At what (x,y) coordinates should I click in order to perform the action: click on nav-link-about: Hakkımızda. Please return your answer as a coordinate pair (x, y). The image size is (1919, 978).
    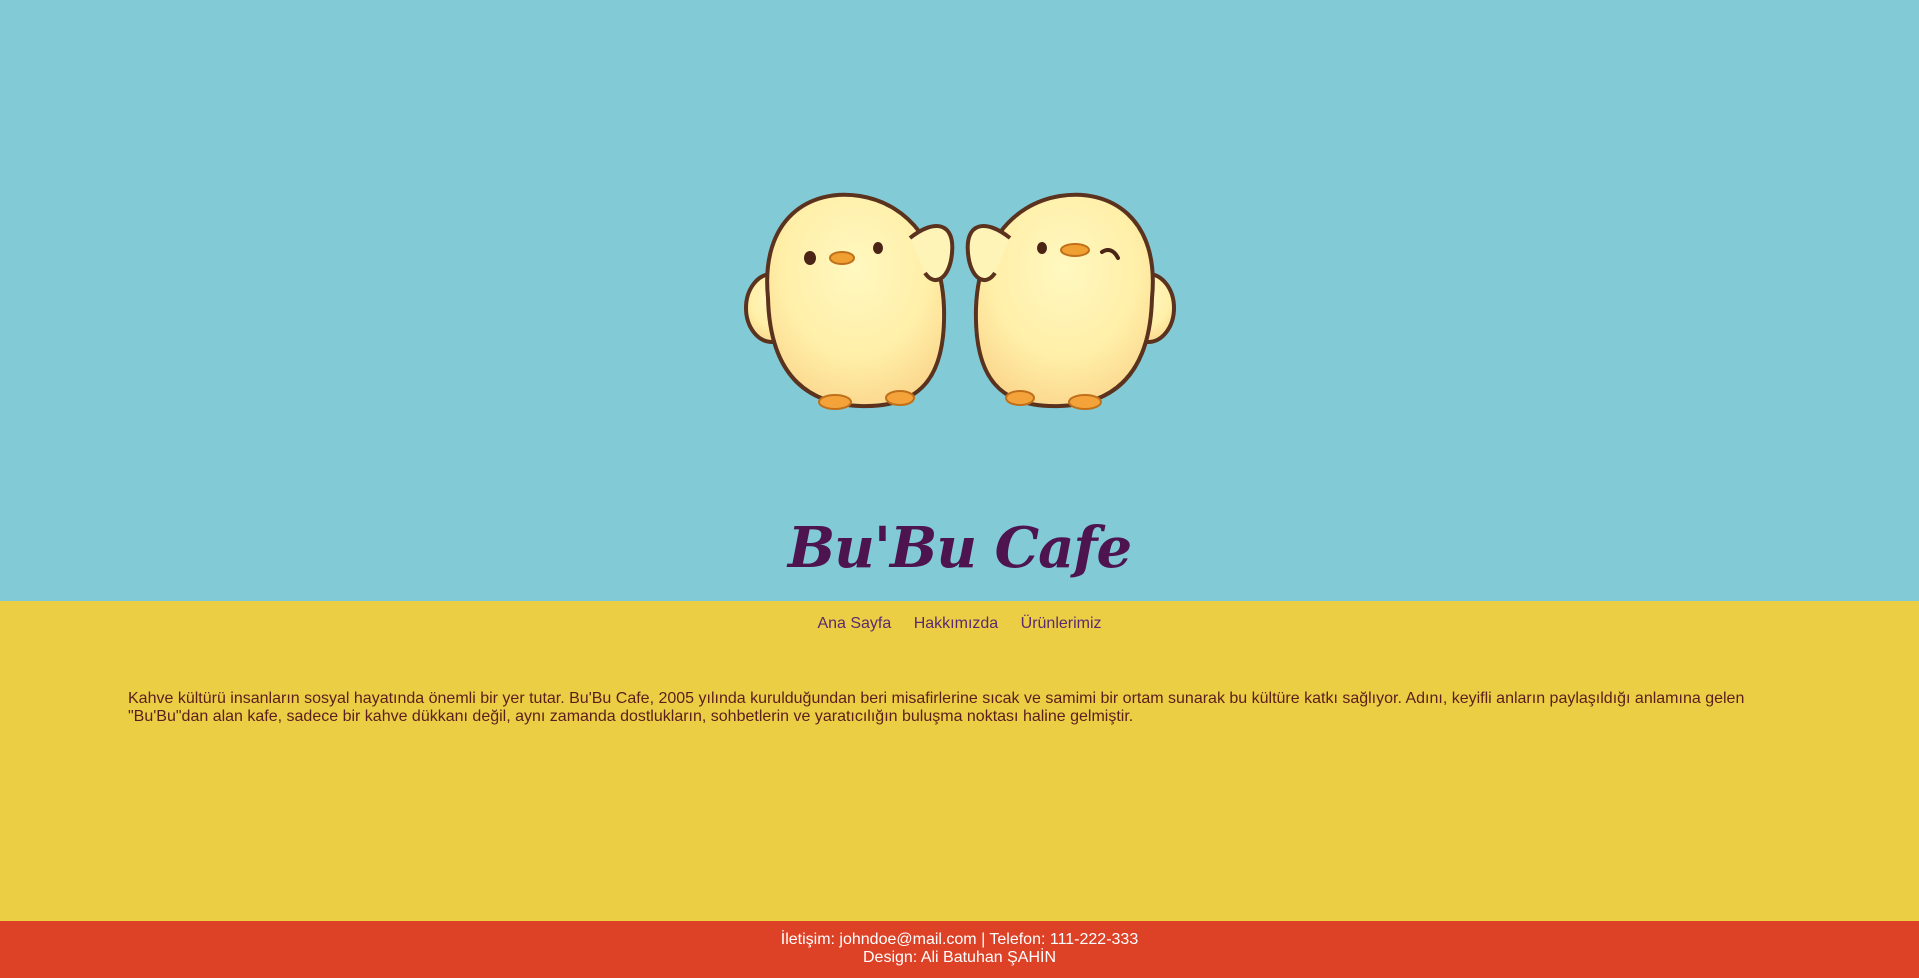
    Looking at the image, I should click on (956, 623).